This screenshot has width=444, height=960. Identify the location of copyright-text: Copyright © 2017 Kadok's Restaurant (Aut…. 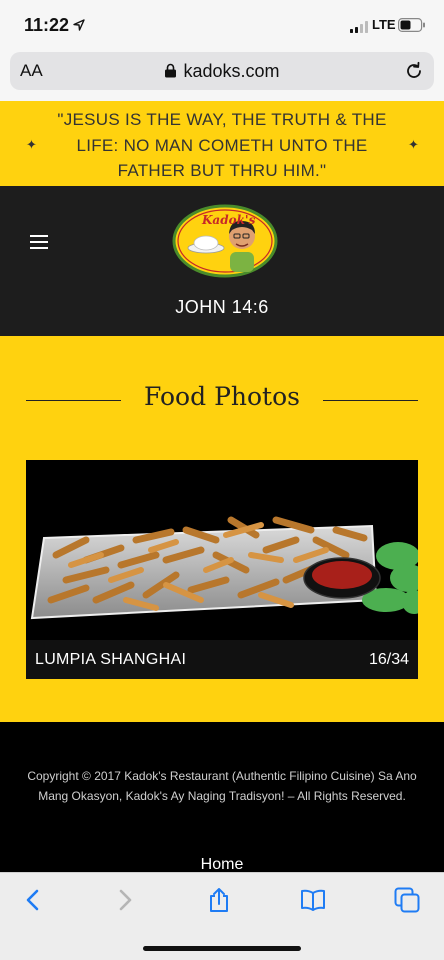
(222, 786).